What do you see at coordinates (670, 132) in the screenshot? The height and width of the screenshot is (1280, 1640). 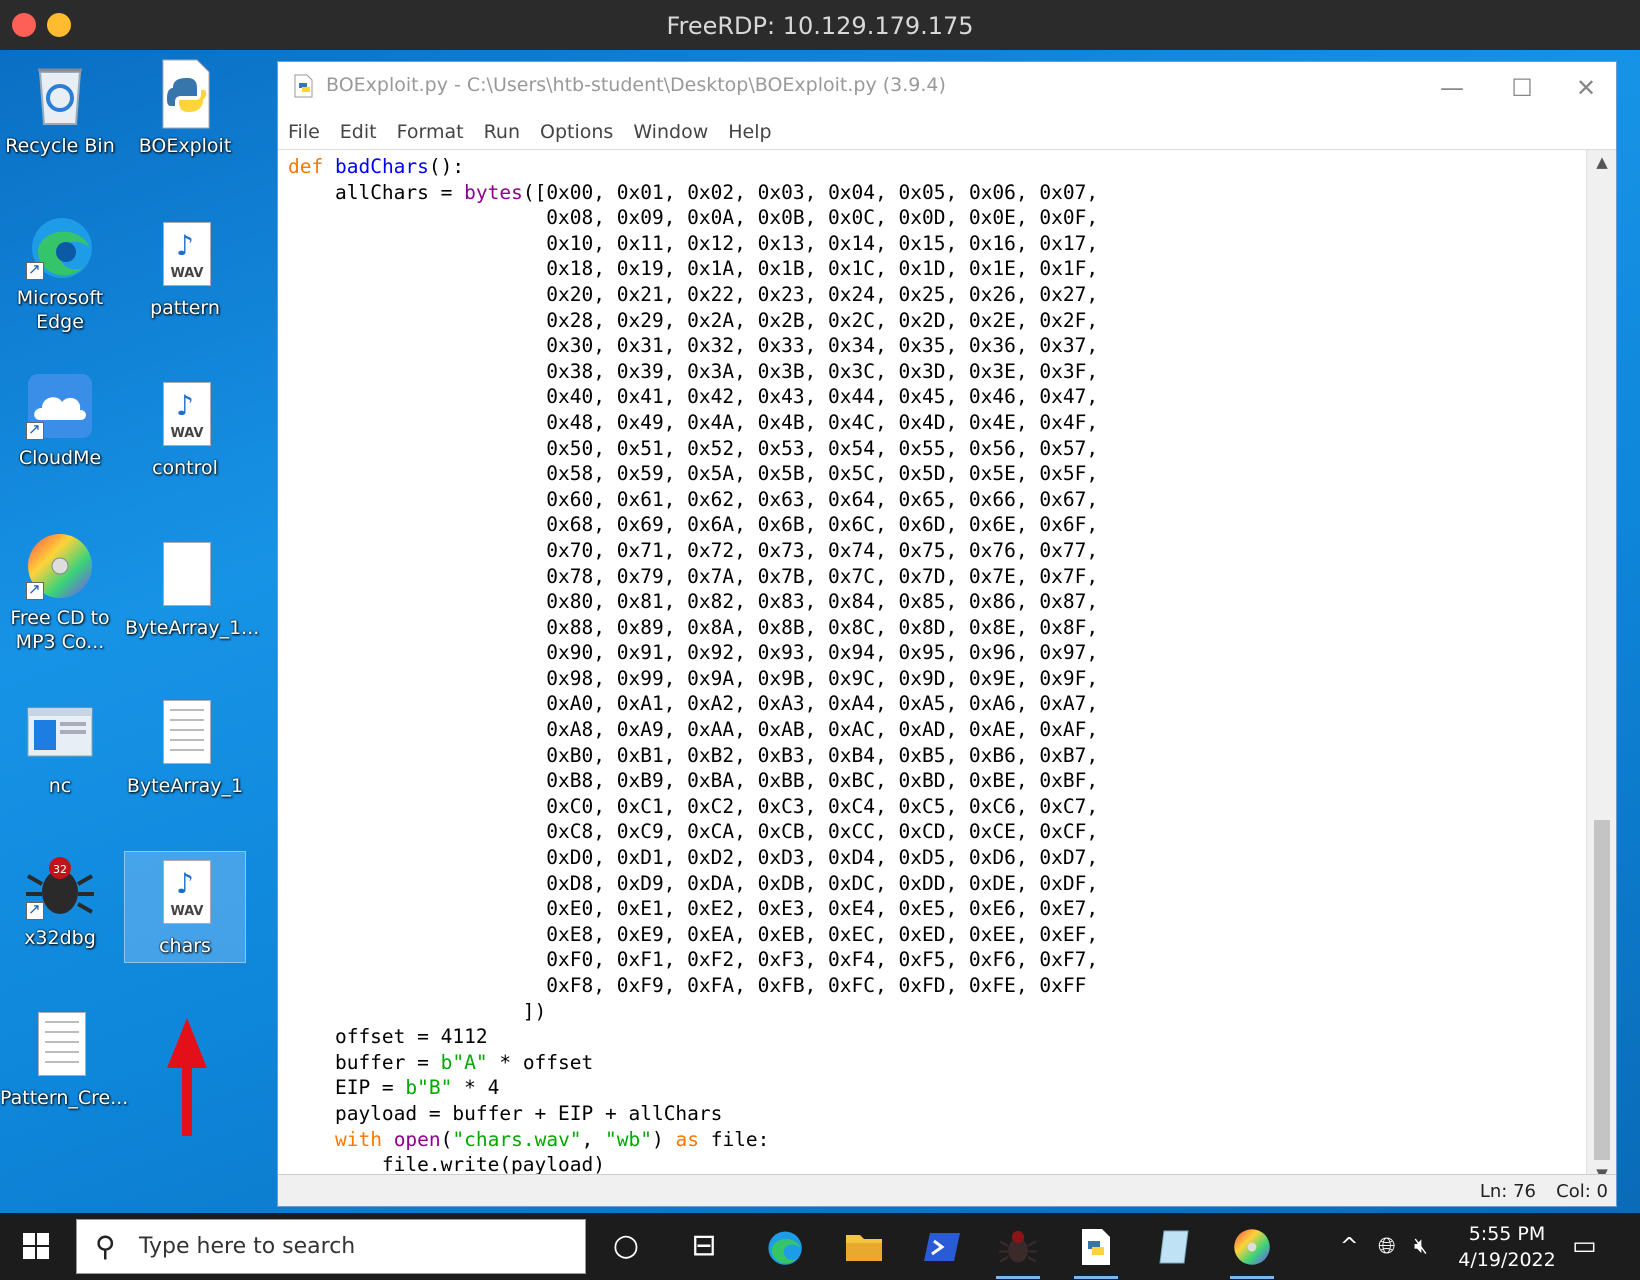 I see `menu-window: Window` at bounding box center [670, 132].